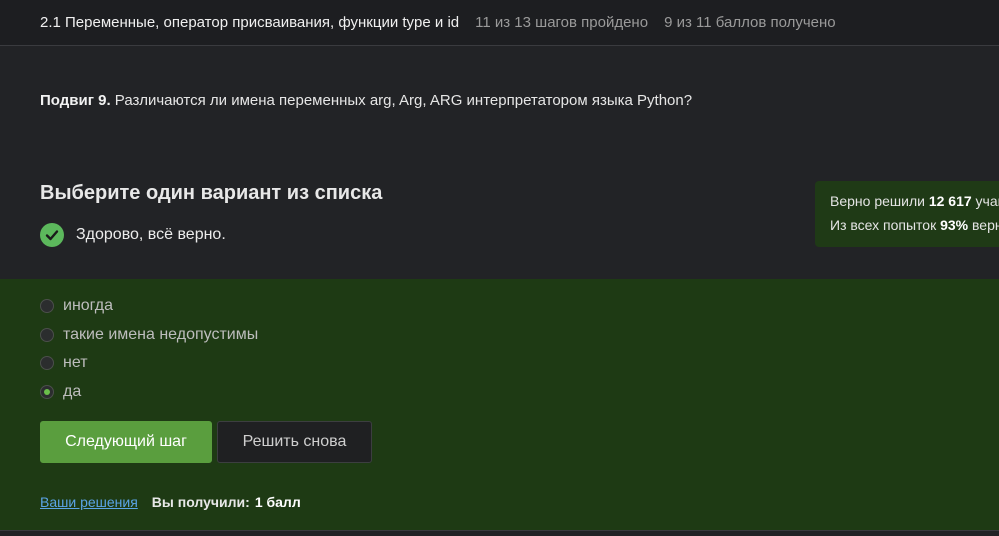 The width and height of the screenshot is (999, 536). Describe the element at coordinates (211, 193) in the screenshot. I see `choose-title: Выберите один вариант из списка` at that location.